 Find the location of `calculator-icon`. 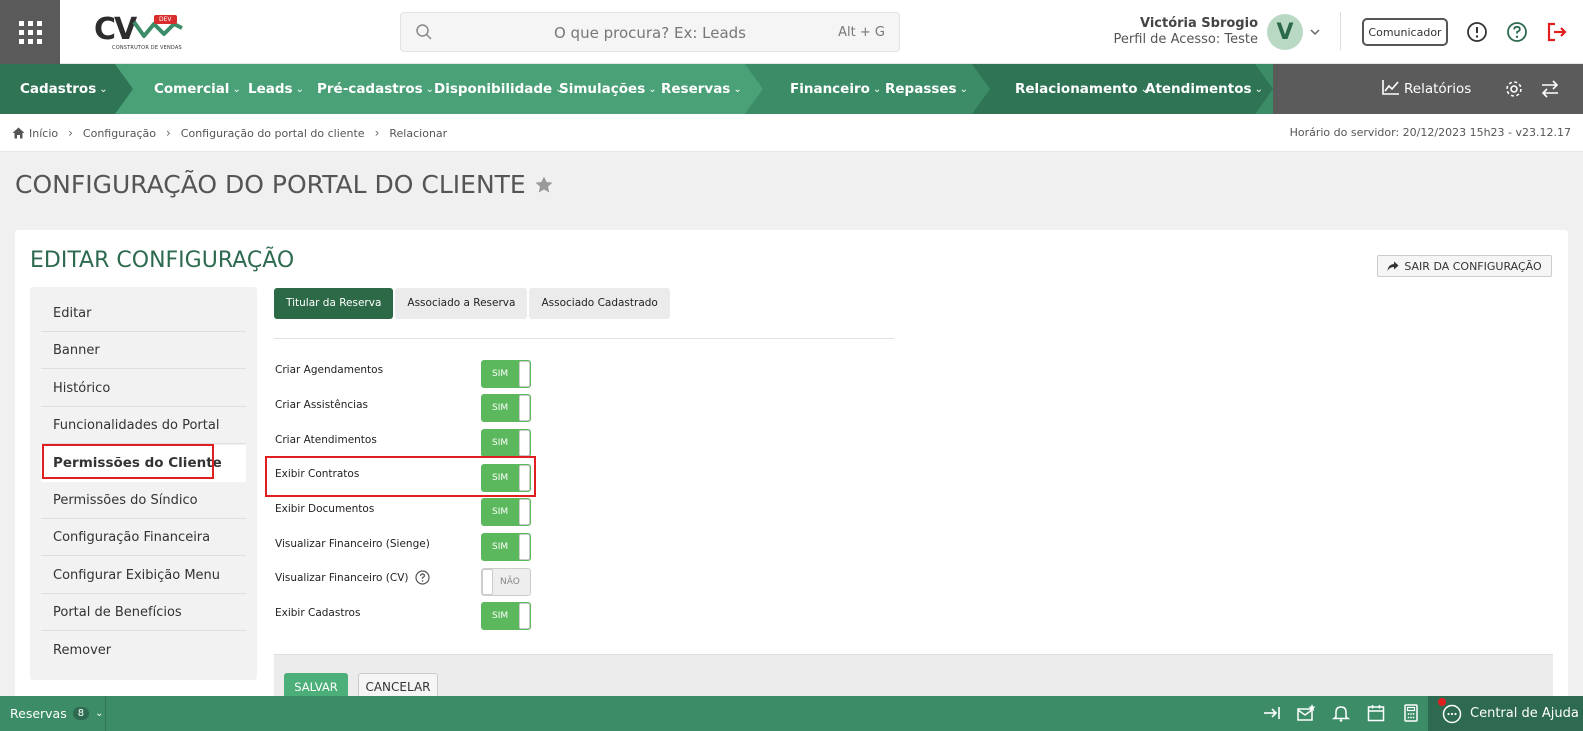

calculator-icon is located at coordinates (1411, 713).